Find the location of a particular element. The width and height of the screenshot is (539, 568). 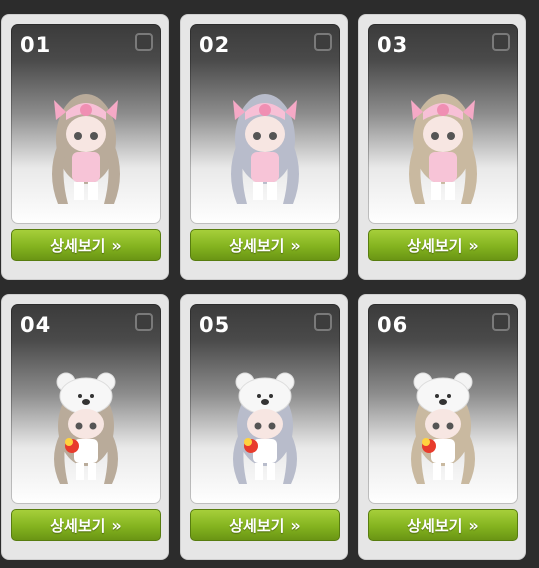

item-card-06: 06 상세보기 » is located at coordinates (442, 427).